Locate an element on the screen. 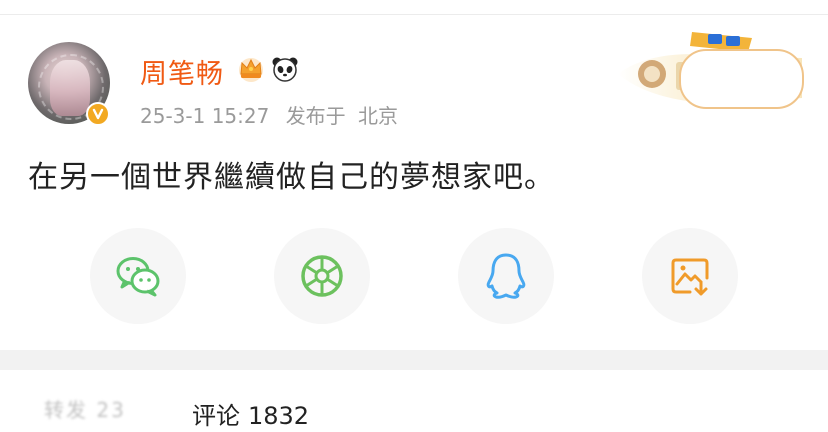  save-image-icon is located at coordinates (690, 277).